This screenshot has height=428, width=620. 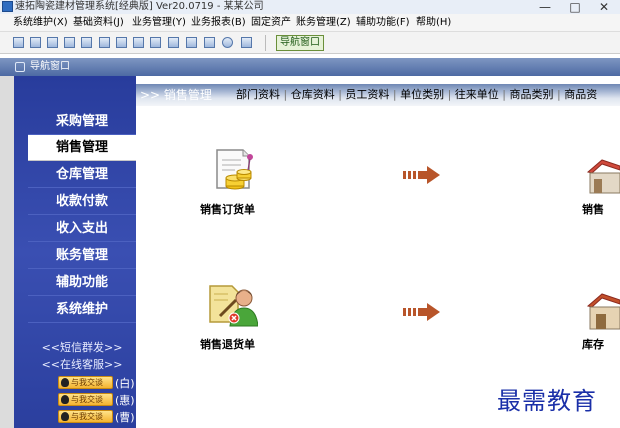 I want to click on menu-business-reports: 业务报表(B), so click(x=218, y=23).